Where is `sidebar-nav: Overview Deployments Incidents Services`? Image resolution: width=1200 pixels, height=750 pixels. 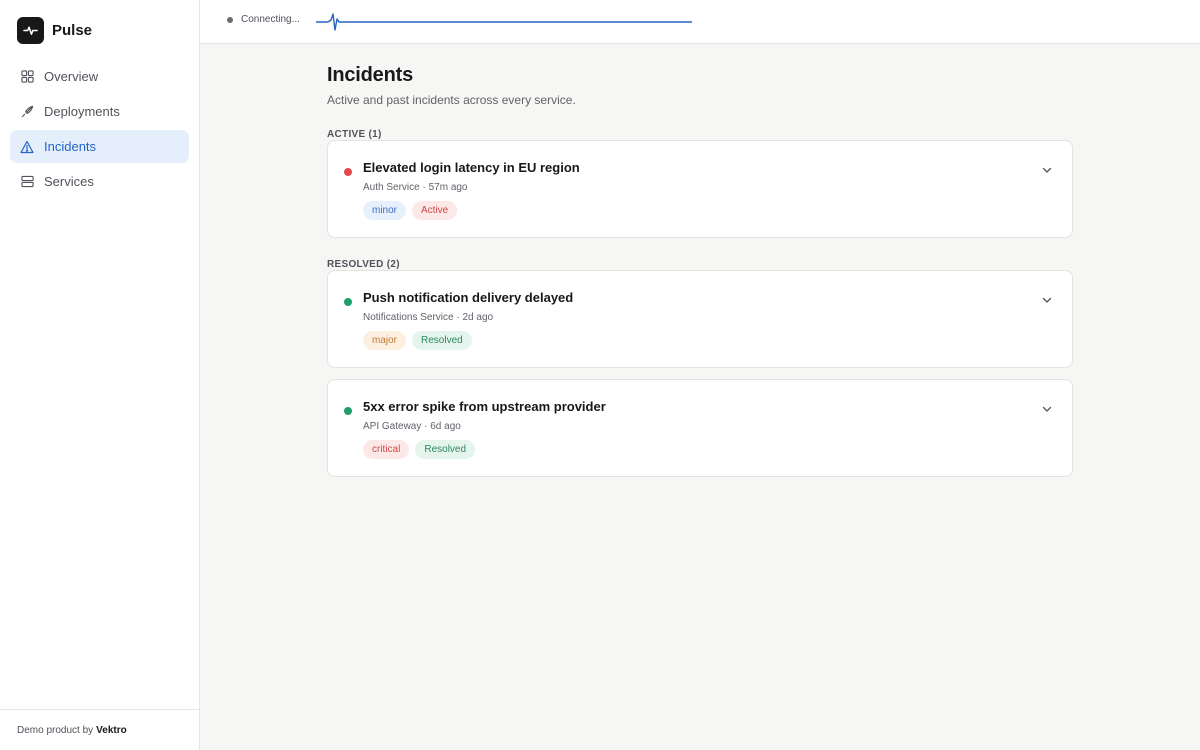
sidebar-nav: Overview Deployments Incidents Services is located at coordinates (99, 130).